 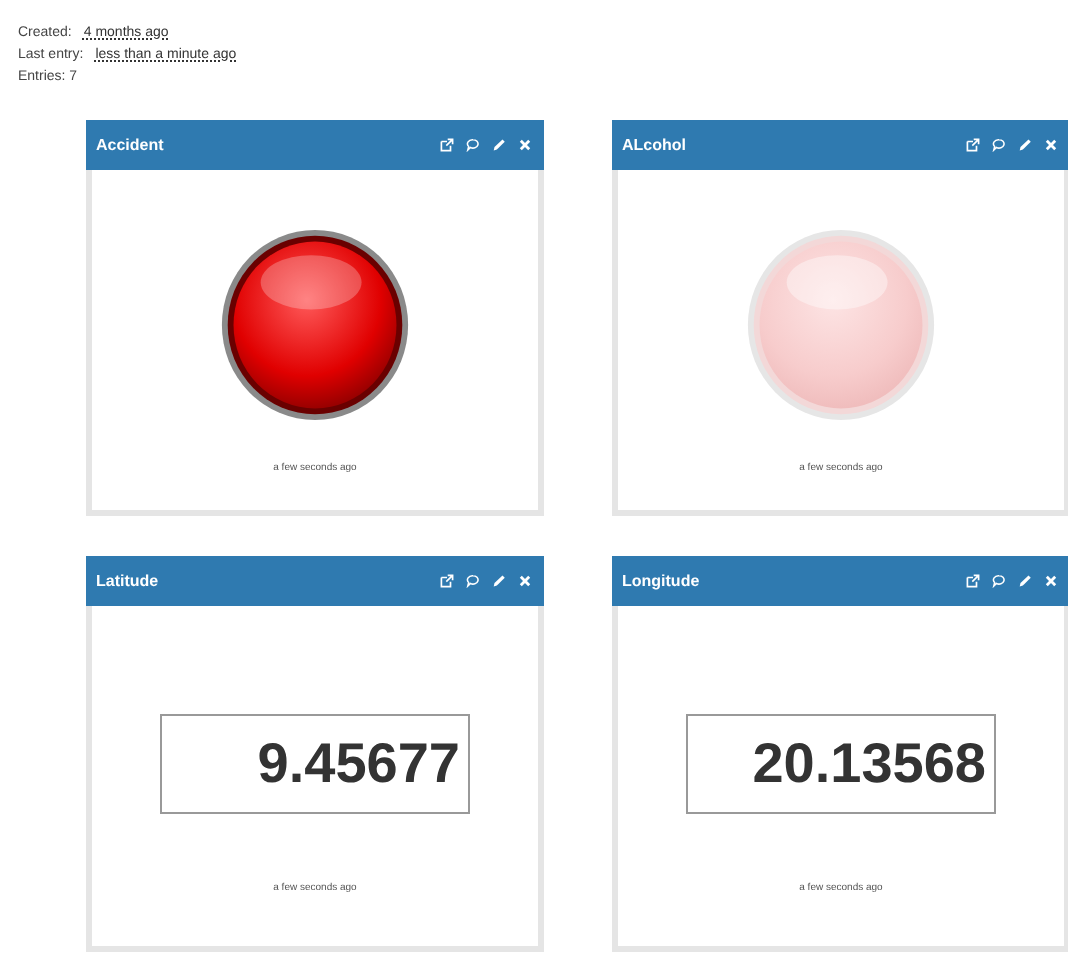 I want to click on panel-title: Accident, so click(x=130, y=145).